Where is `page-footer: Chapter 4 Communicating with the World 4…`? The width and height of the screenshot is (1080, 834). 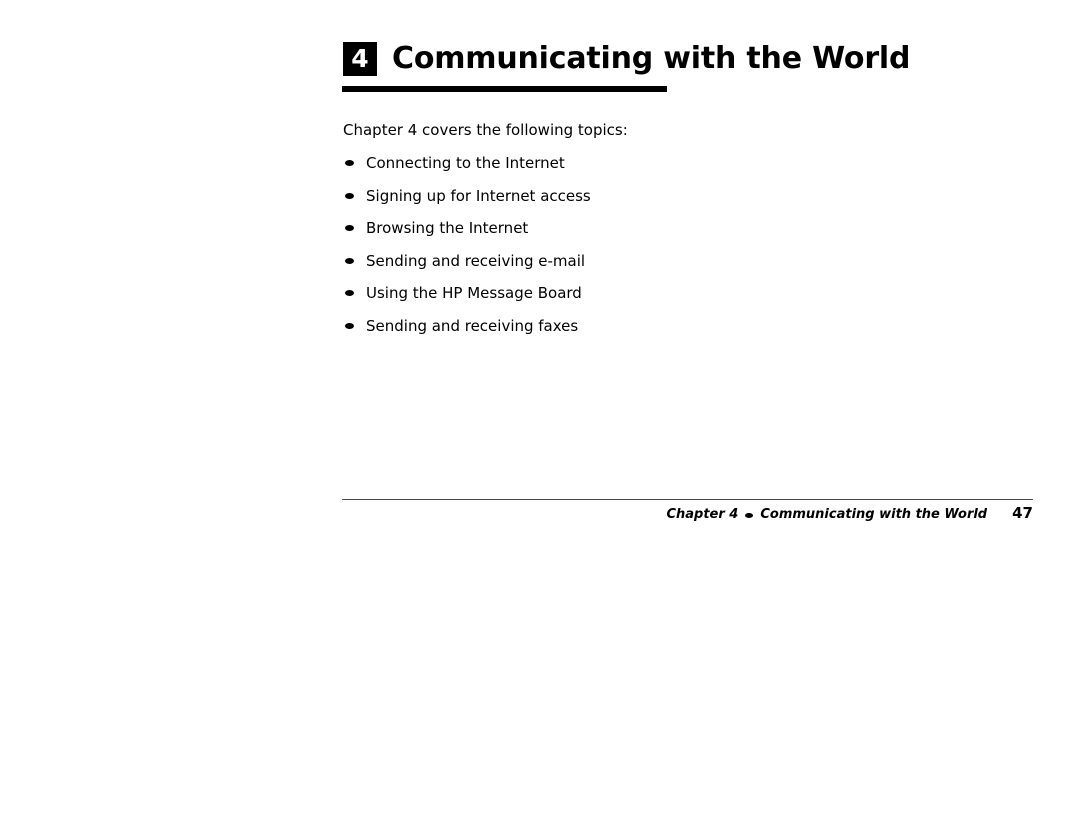
page-footer: Chapter 4 Communicating with the World 4… is located at coordinates (687, 514).